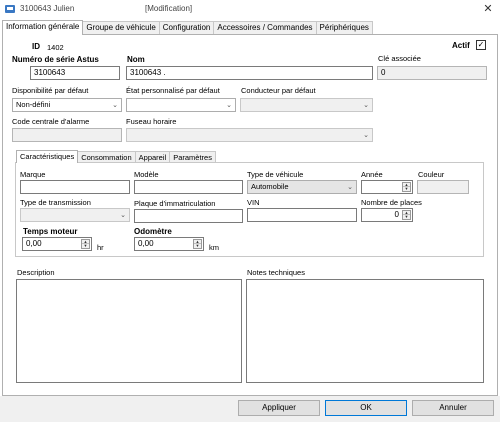  What do you see at coordinates (250, 9) in the screenshot?
I see `title-bar` at bounding box center [250, 9].